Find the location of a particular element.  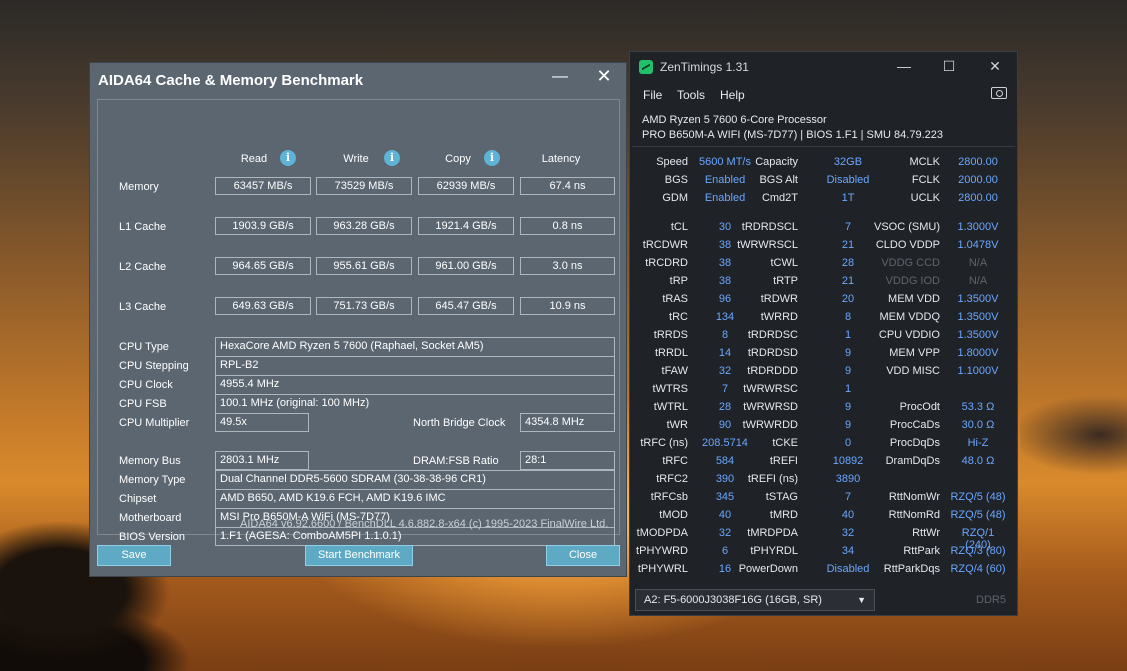

timing-value: 10892 is located at coordinates (848, 461).